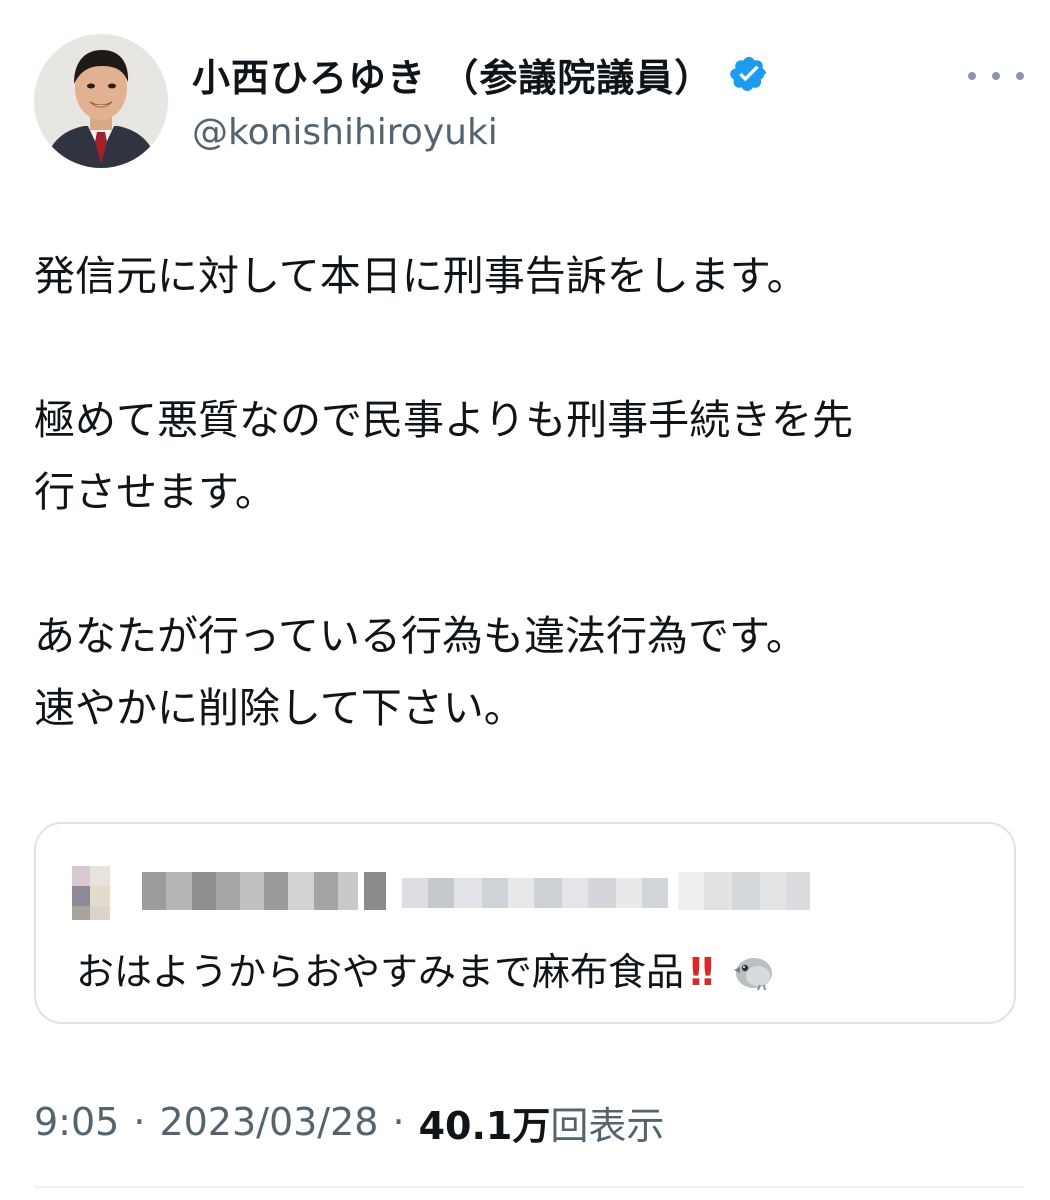 This screenshot has width=1050, height=1200. Describe the element at coordinates (996, 76) in the screenshot. I see `more-options-icon` at that location.